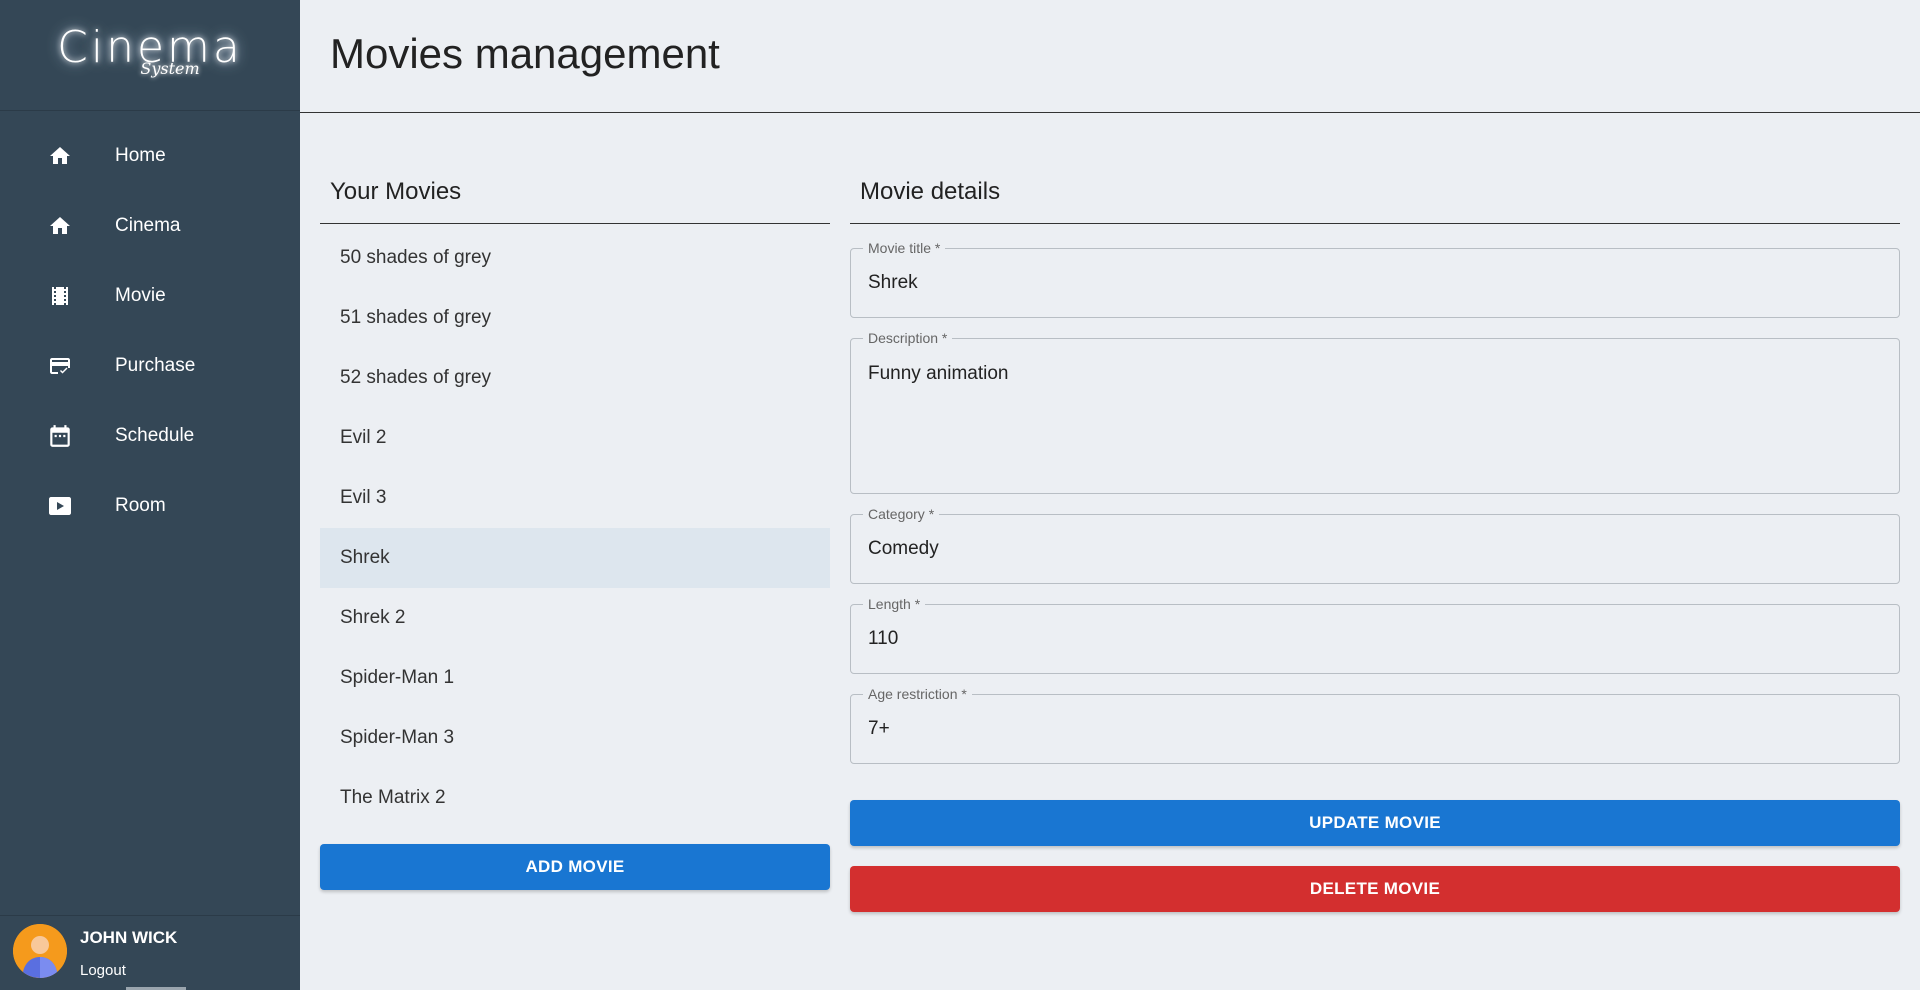 The width and height of the screenshot is (1920, 990). What do you see at coordinates (150, 55) in the screenshot?
I see `app-logo: Cinema System` at bounding box center [150, 55].